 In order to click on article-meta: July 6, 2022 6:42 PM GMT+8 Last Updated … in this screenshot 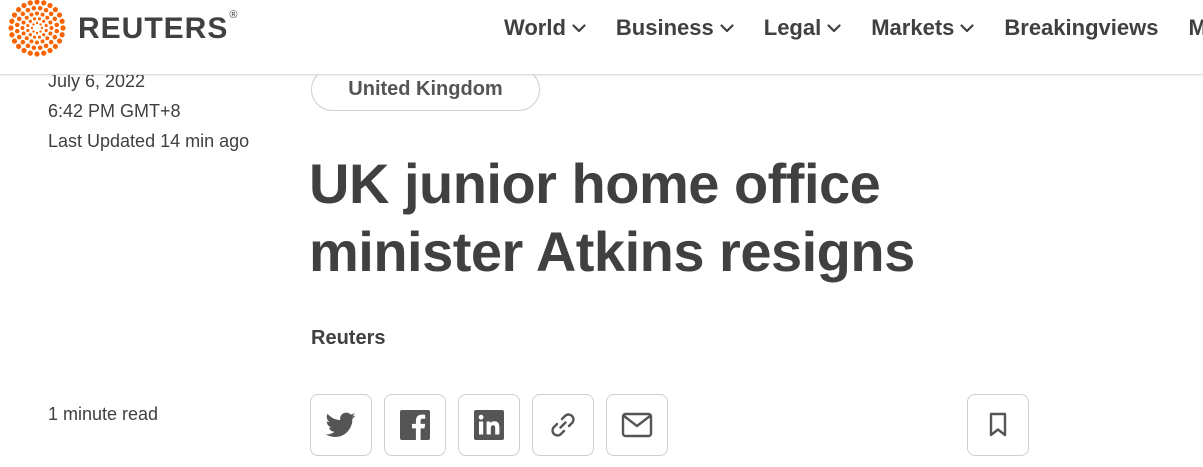, I will do `click(148, 111)`.